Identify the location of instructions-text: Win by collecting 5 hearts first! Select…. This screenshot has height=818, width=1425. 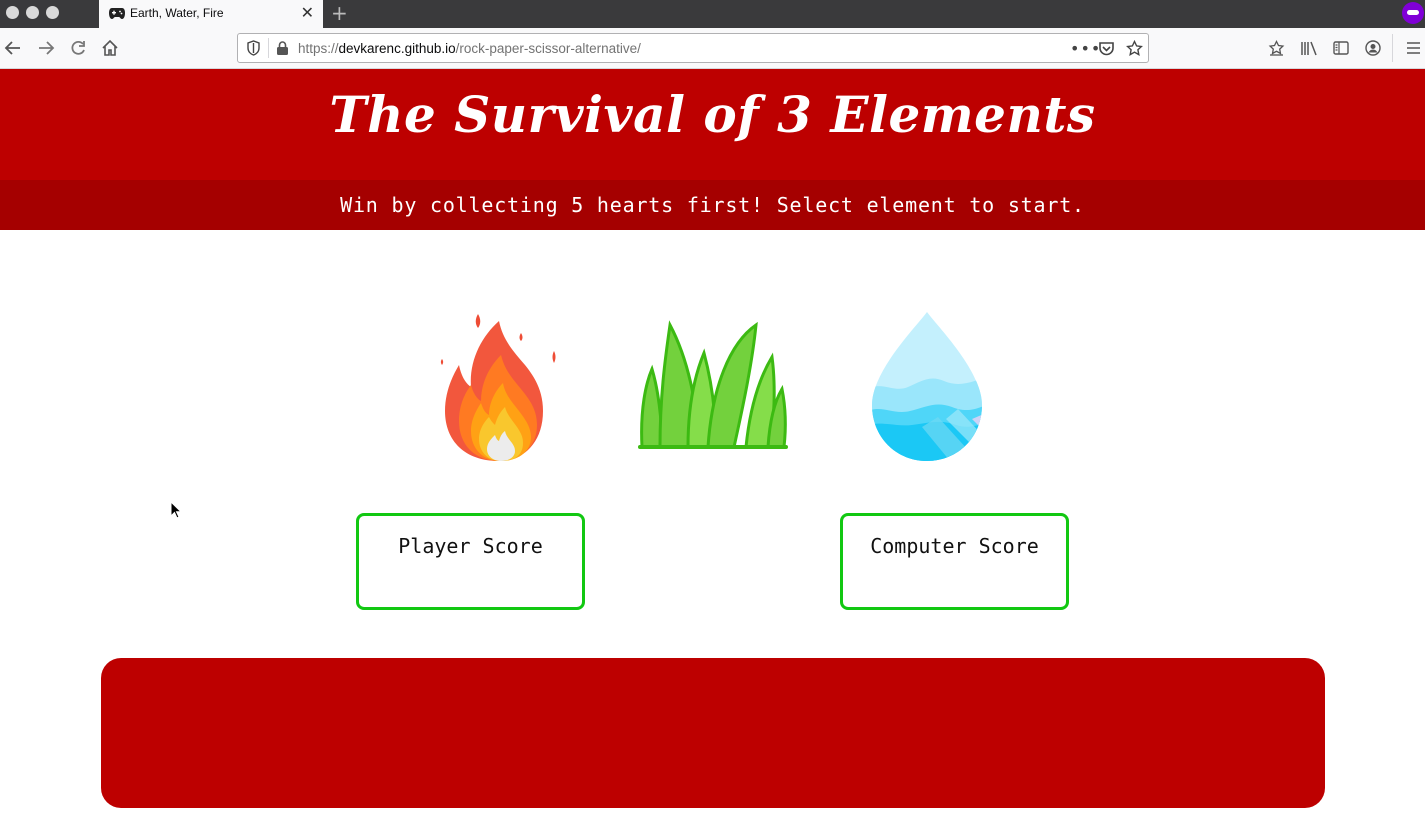
(712, 205).